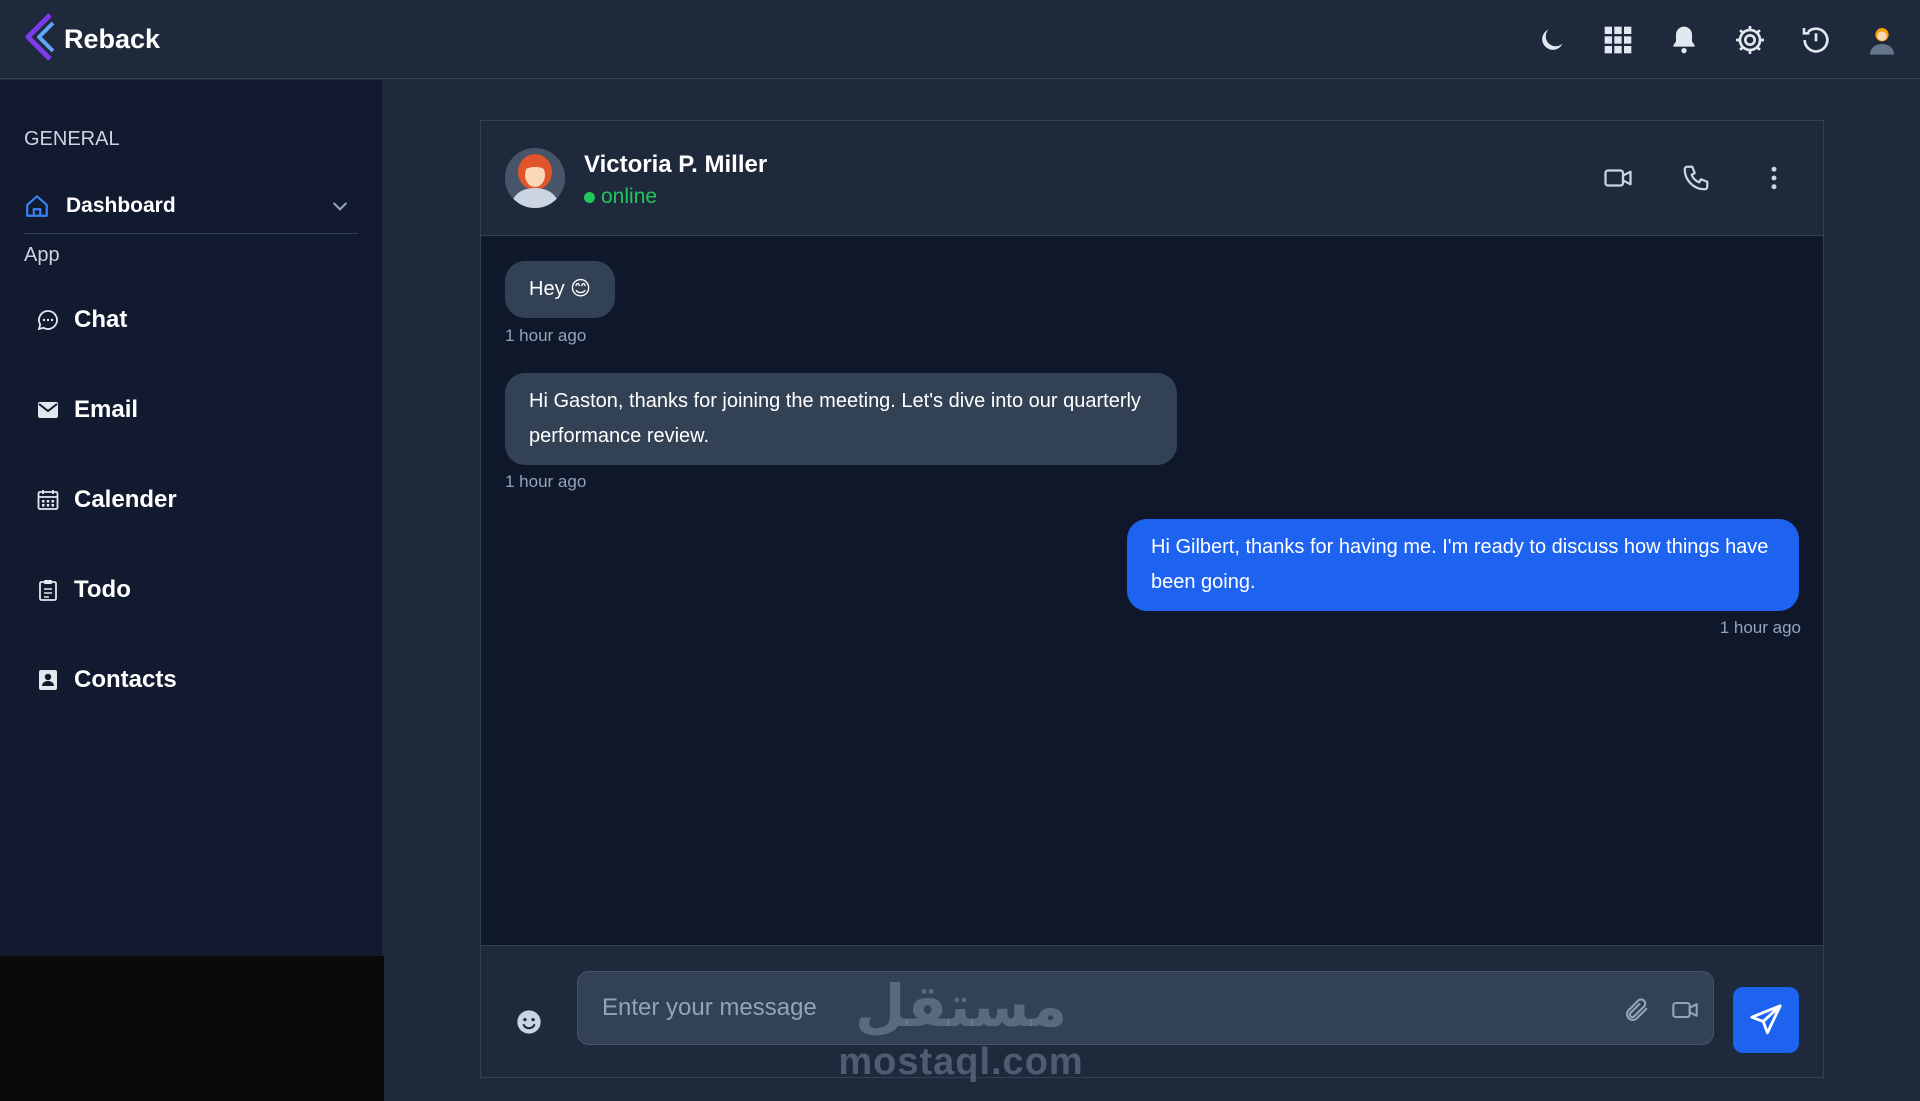 The image size is (1920, 1101). Describe the element at coordinates (560, 289) in the screenshot. I see `message-bubble-incoming: Hey 😊` at that location.